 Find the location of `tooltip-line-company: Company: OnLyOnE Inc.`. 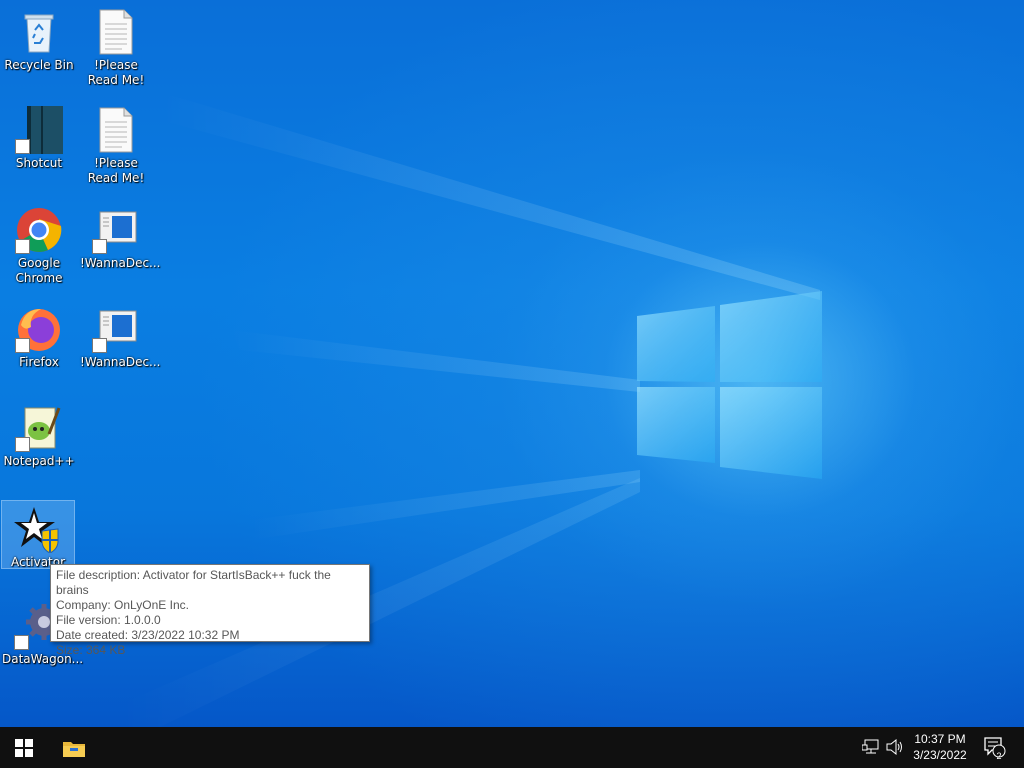

tooltip-line-company: Company: OnLyOnE Inc. is located at coordinates (122, 605).